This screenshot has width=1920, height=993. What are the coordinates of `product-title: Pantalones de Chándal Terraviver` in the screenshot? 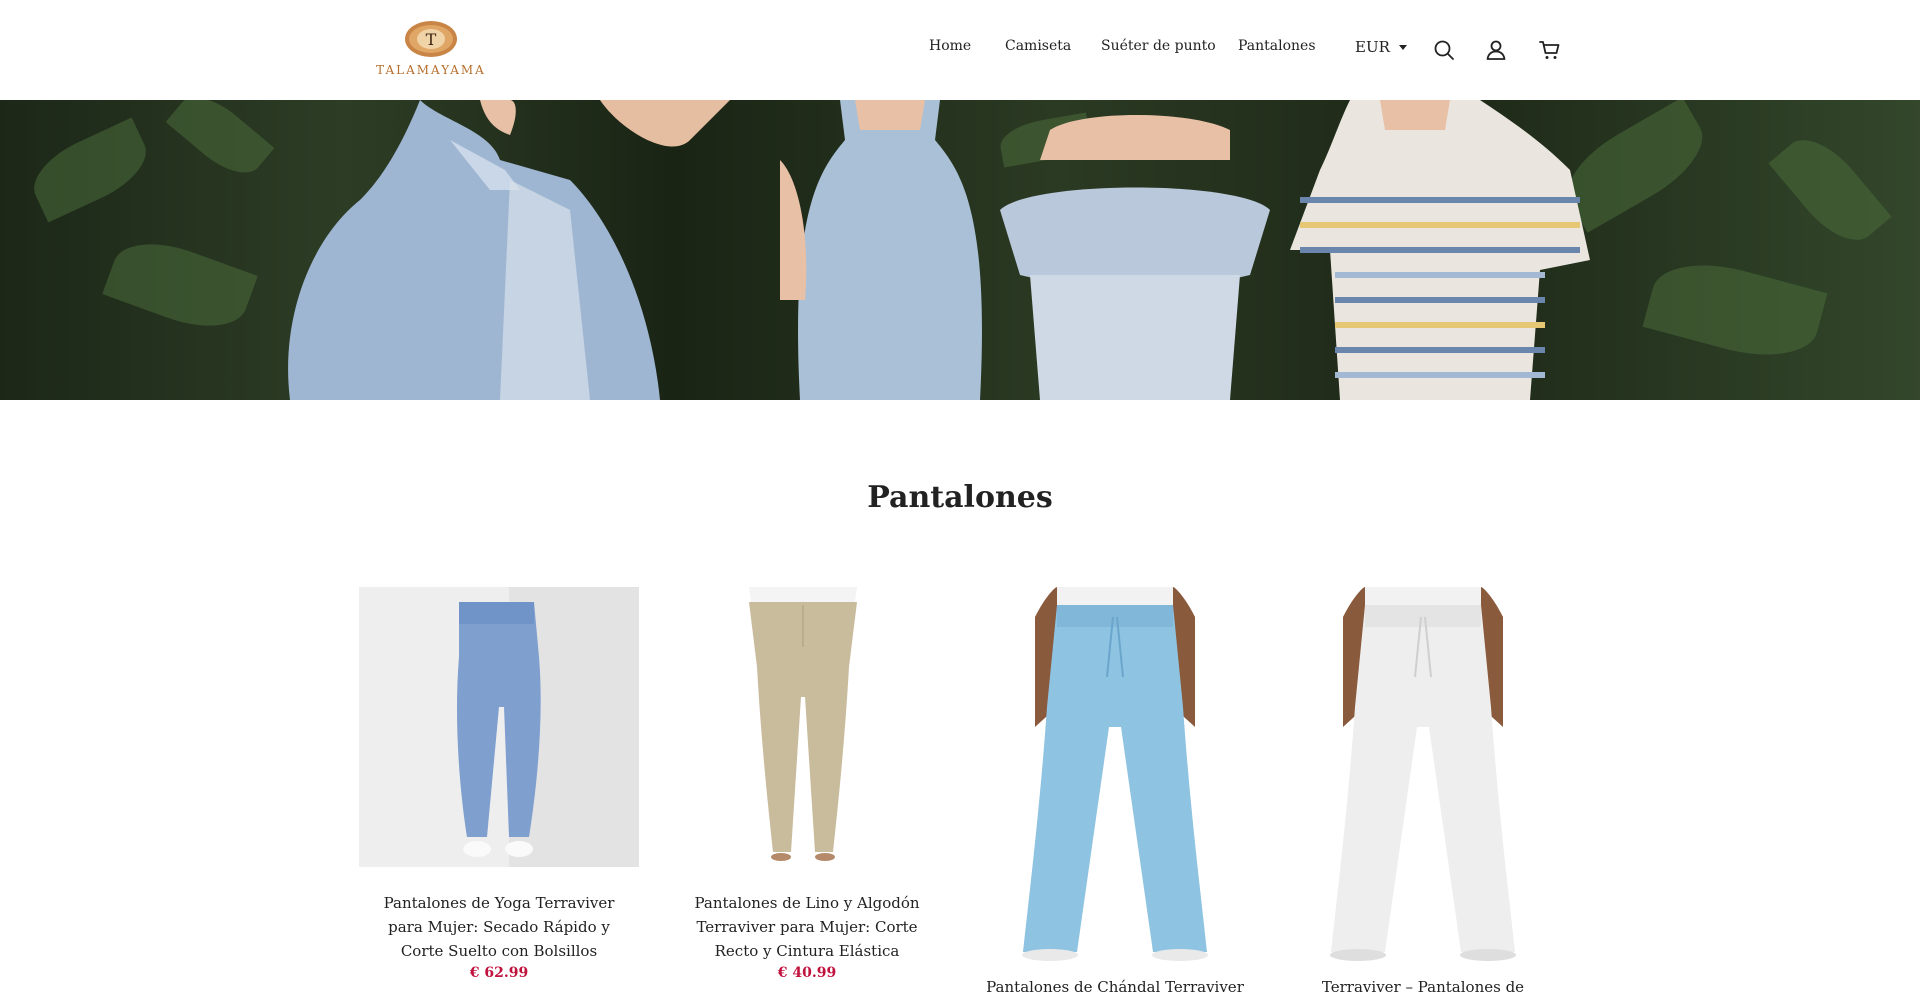 It's located at (1115, 984).